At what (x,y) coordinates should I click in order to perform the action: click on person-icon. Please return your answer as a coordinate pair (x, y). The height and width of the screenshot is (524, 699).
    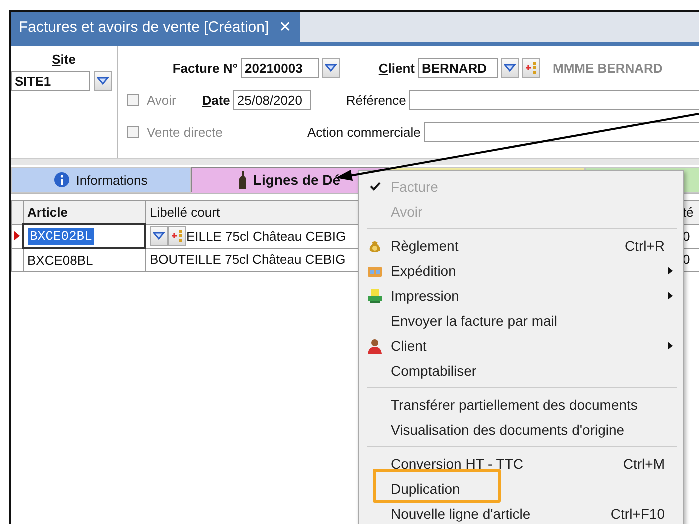
    Looking at the image, I should click on (375, 346).